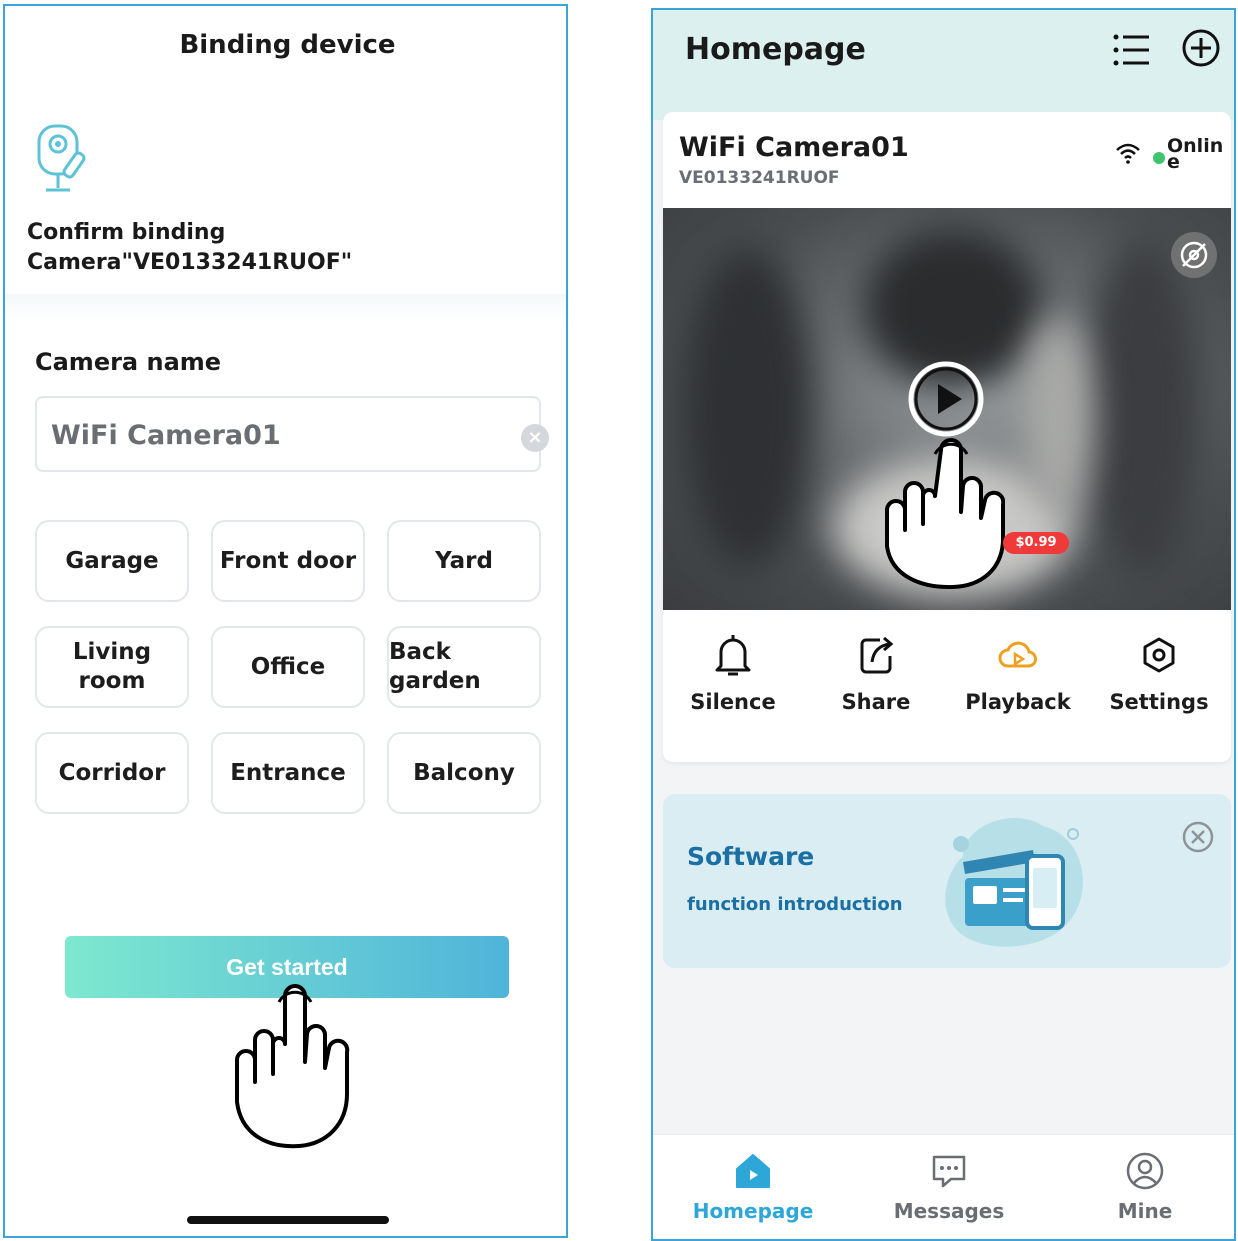 The image size is (1238, 1241). I want to click on preset-chip-corridor: Corridor, so click(112, 773).